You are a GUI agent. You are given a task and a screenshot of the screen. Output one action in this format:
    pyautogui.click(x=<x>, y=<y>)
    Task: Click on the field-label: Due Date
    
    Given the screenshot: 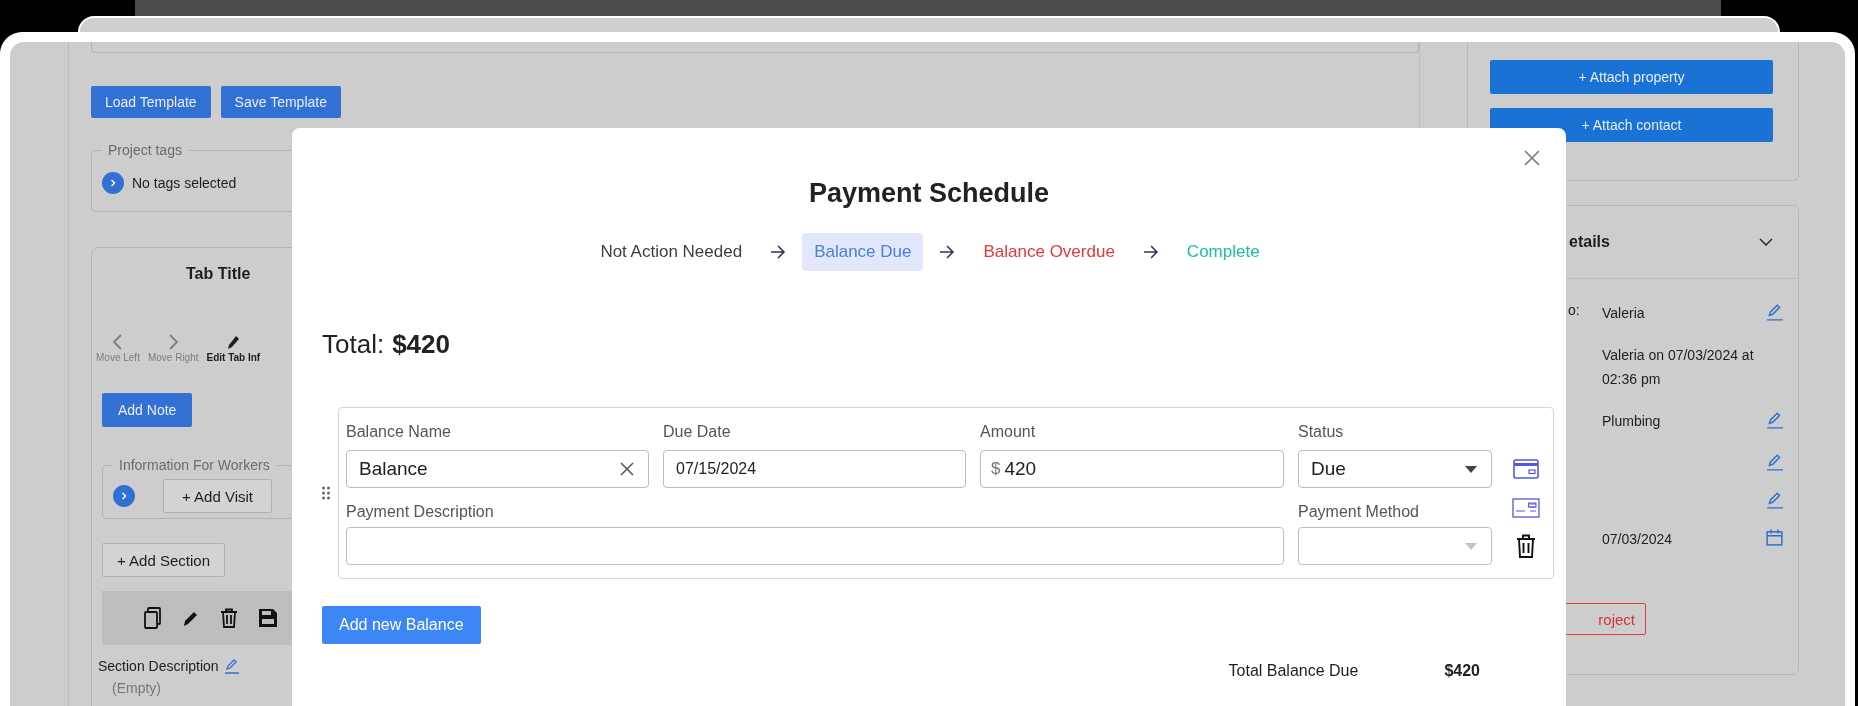 What is the action you would take?
    pyautogui.click(x=697, y=432)
    